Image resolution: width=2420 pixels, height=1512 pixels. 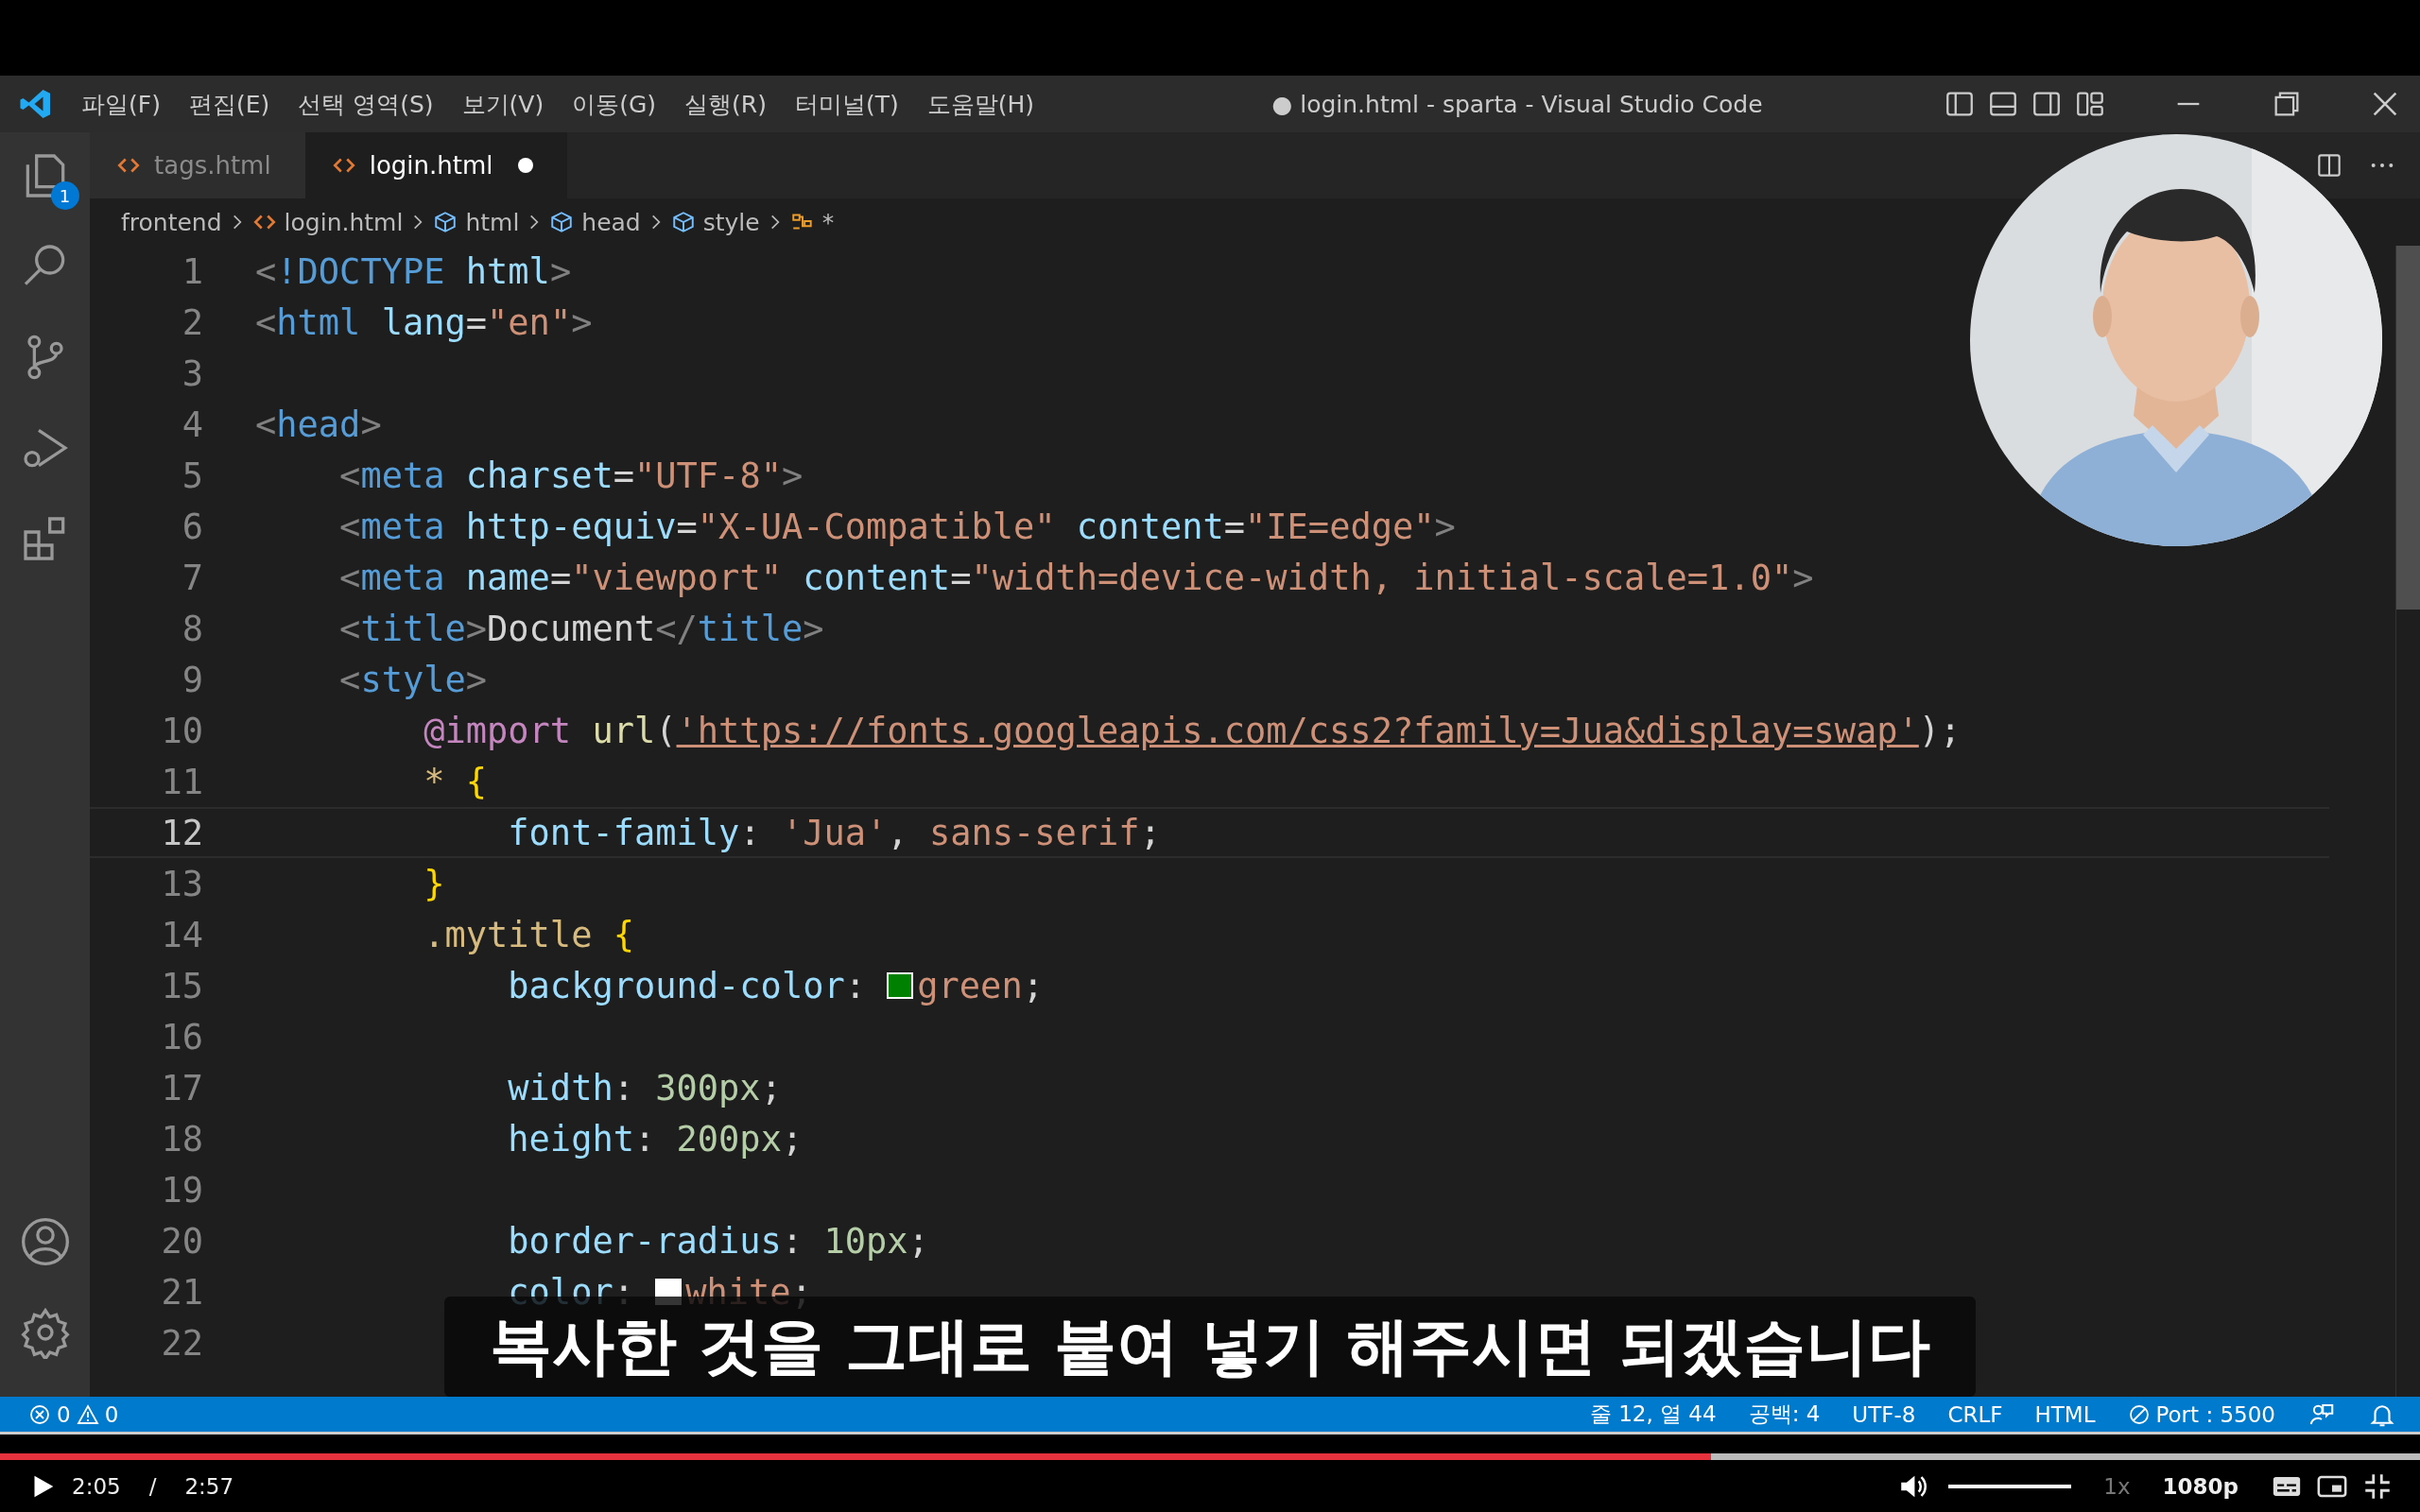 What do you see at coordinates (529, 322) in the screenshot?
I see `code-token: "en"` at bounding box center [529, 322].